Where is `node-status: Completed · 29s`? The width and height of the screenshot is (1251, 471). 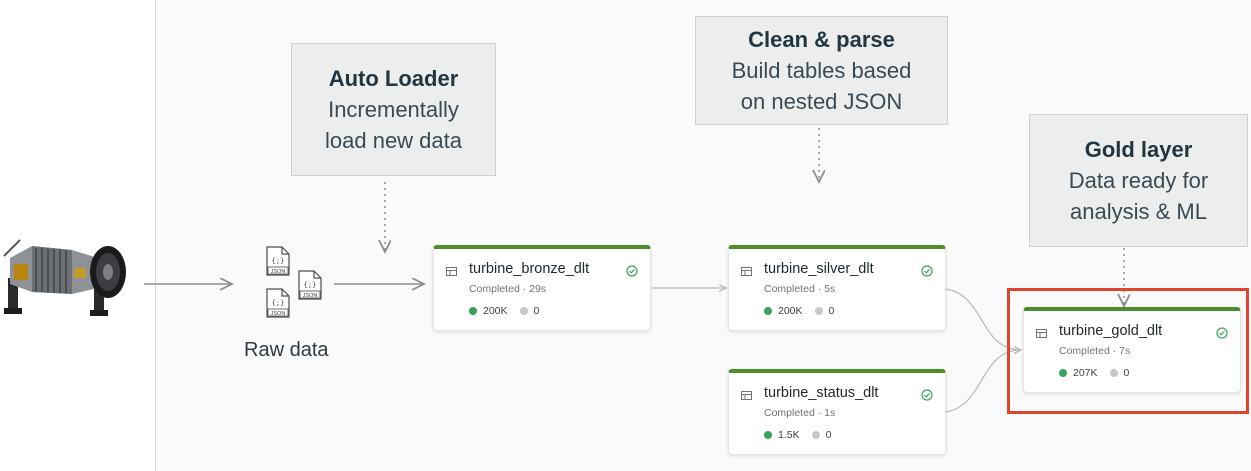
node-status: Completed · 29s is located at coordinates (508, 289).